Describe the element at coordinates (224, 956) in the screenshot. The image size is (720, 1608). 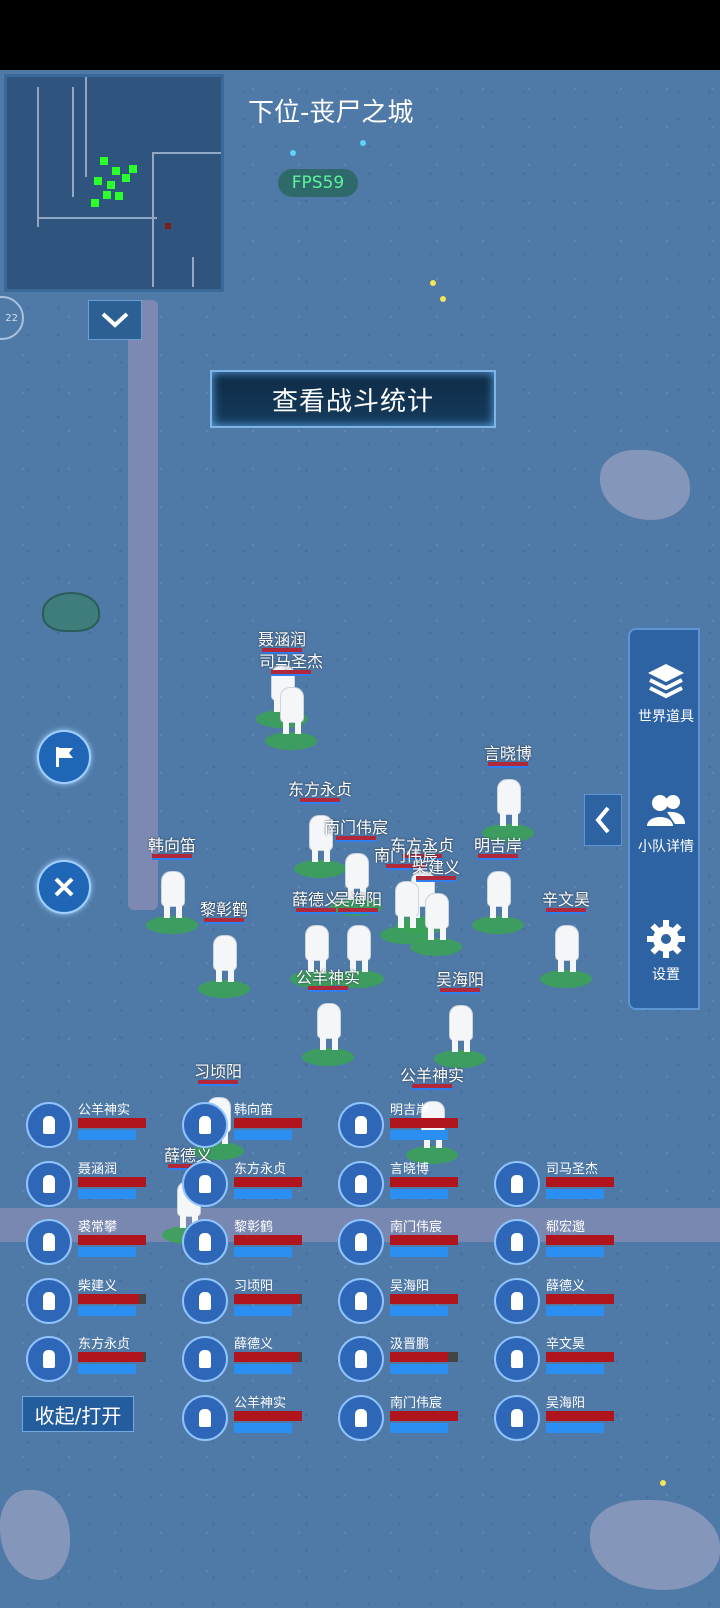
I see `field-character: 黎彰鹤` at that location.